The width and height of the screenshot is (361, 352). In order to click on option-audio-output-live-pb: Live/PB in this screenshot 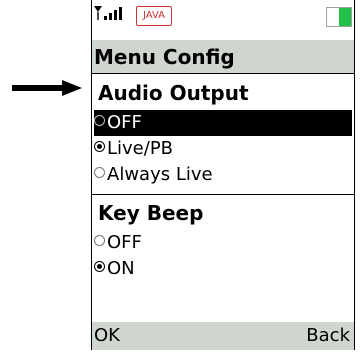, I will do `click(223, 149)`.